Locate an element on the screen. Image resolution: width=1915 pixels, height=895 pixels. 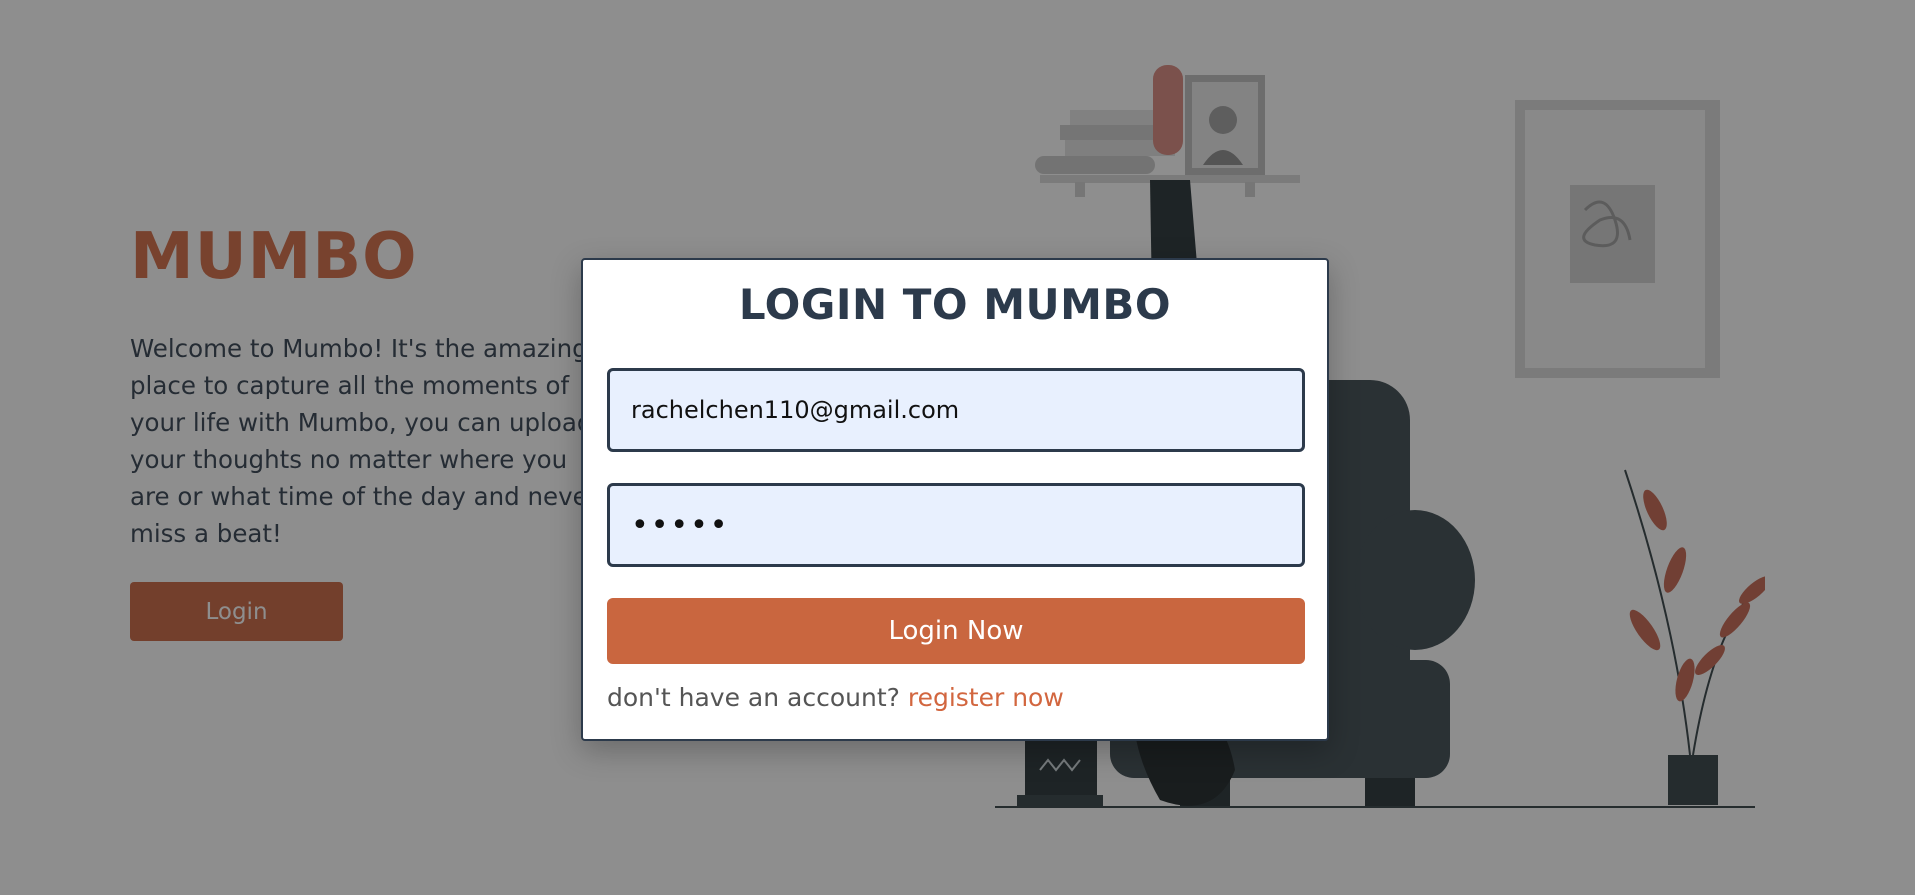
register-row: don't have an account? register now is located at coordinates (835, 697).